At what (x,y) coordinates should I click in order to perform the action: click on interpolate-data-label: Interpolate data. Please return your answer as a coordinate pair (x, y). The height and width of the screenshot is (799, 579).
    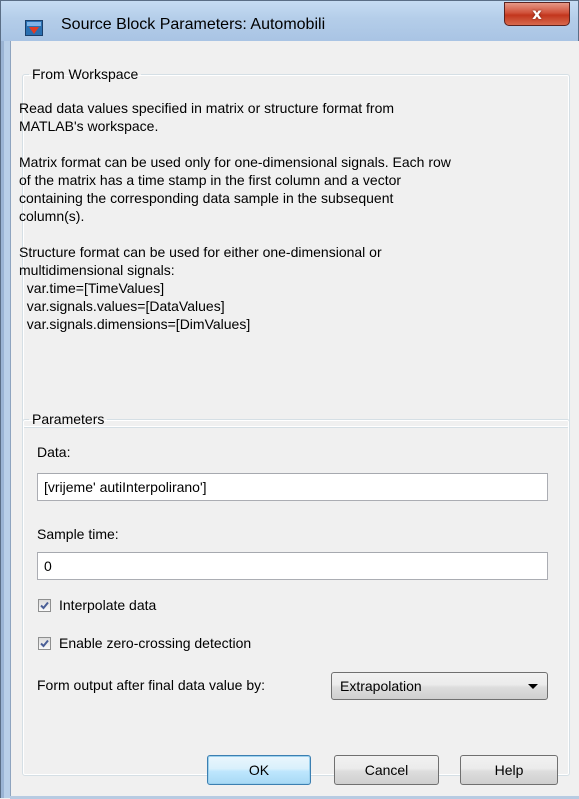
    Looking at the image, I should click on (108, 605).